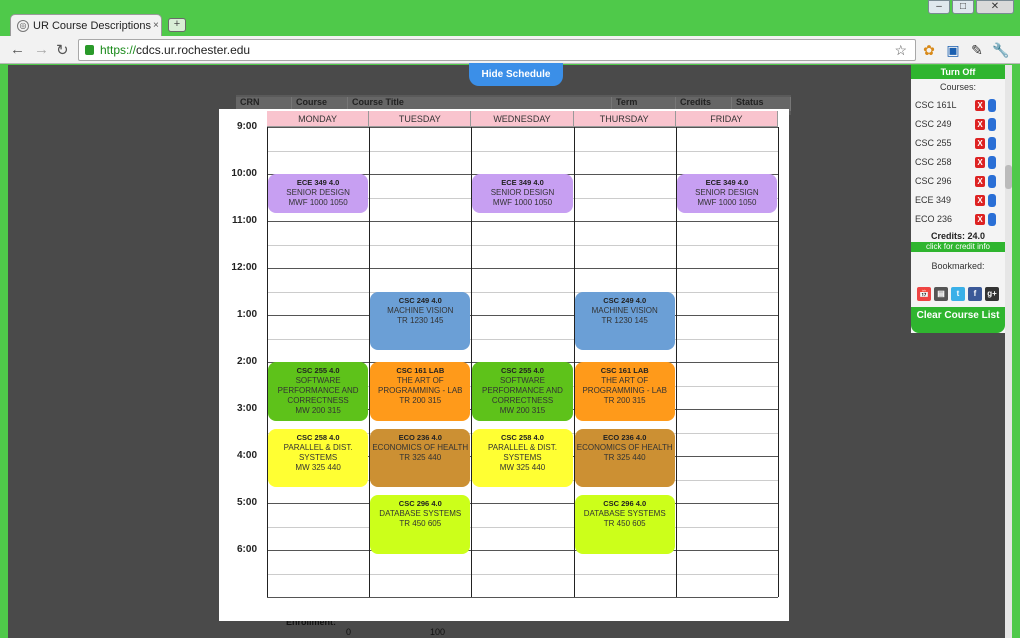 Image resolution: width=1020 pixels, height=638 pixels. I want to click on scrollbar-thumb, so click(1008, 177).